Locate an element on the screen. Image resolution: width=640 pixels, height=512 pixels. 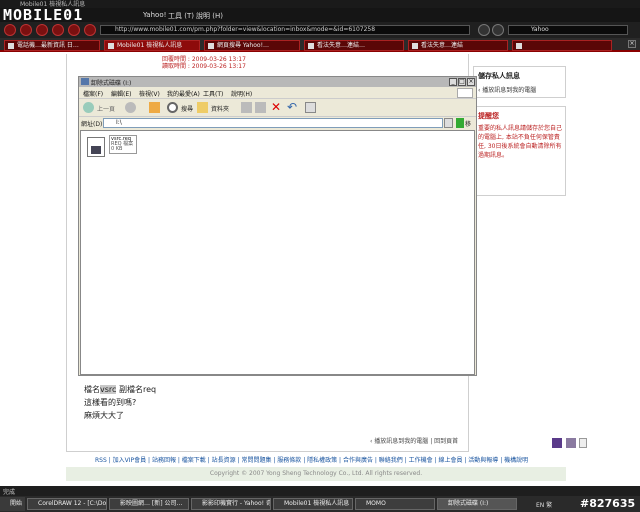
browser-title-bar: Mobile01 檢視私人訊息 is located at coordinates (320, 4).